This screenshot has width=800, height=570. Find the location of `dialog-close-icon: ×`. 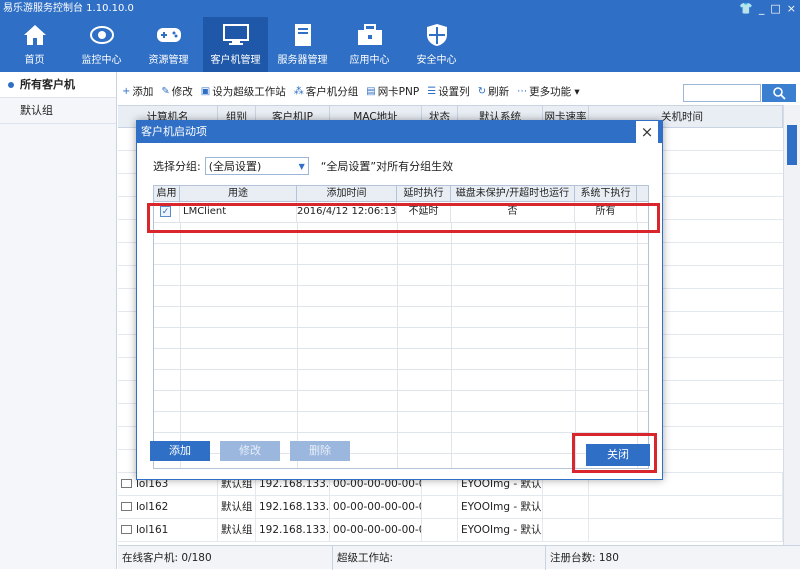

dialog-close-icon: × is located at coordinates (647, 132).